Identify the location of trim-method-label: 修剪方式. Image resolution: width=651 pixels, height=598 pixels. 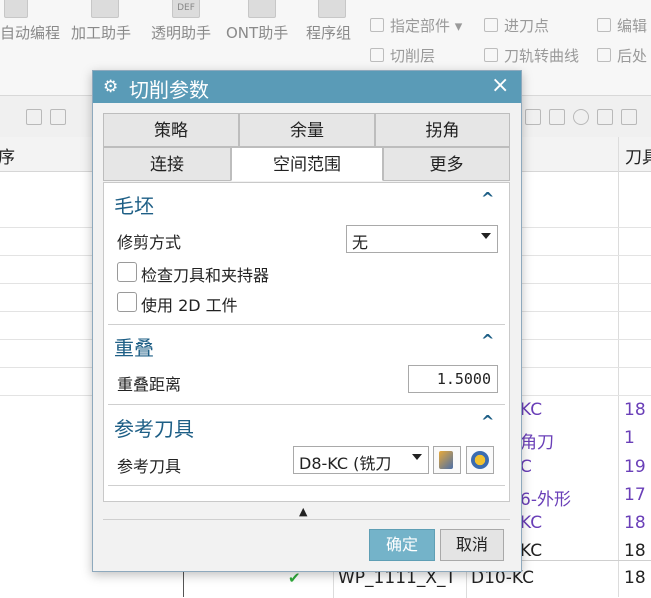
(149, 242).